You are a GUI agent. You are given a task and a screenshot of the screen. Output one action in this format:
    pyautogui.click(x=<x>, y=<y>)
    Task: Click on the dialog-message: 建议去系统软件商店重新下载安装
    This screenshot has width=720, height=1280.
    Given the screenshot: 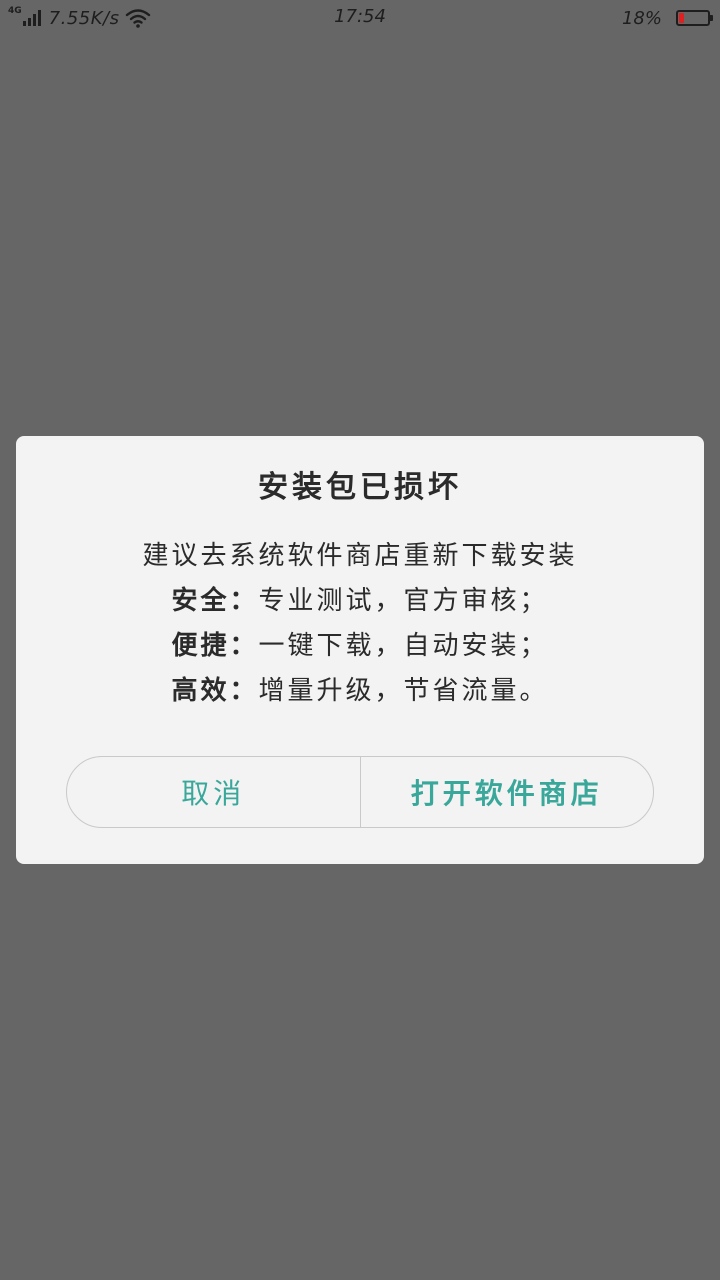 What is the action you would take?
    pyautogui.click(x=360, y=556)
    